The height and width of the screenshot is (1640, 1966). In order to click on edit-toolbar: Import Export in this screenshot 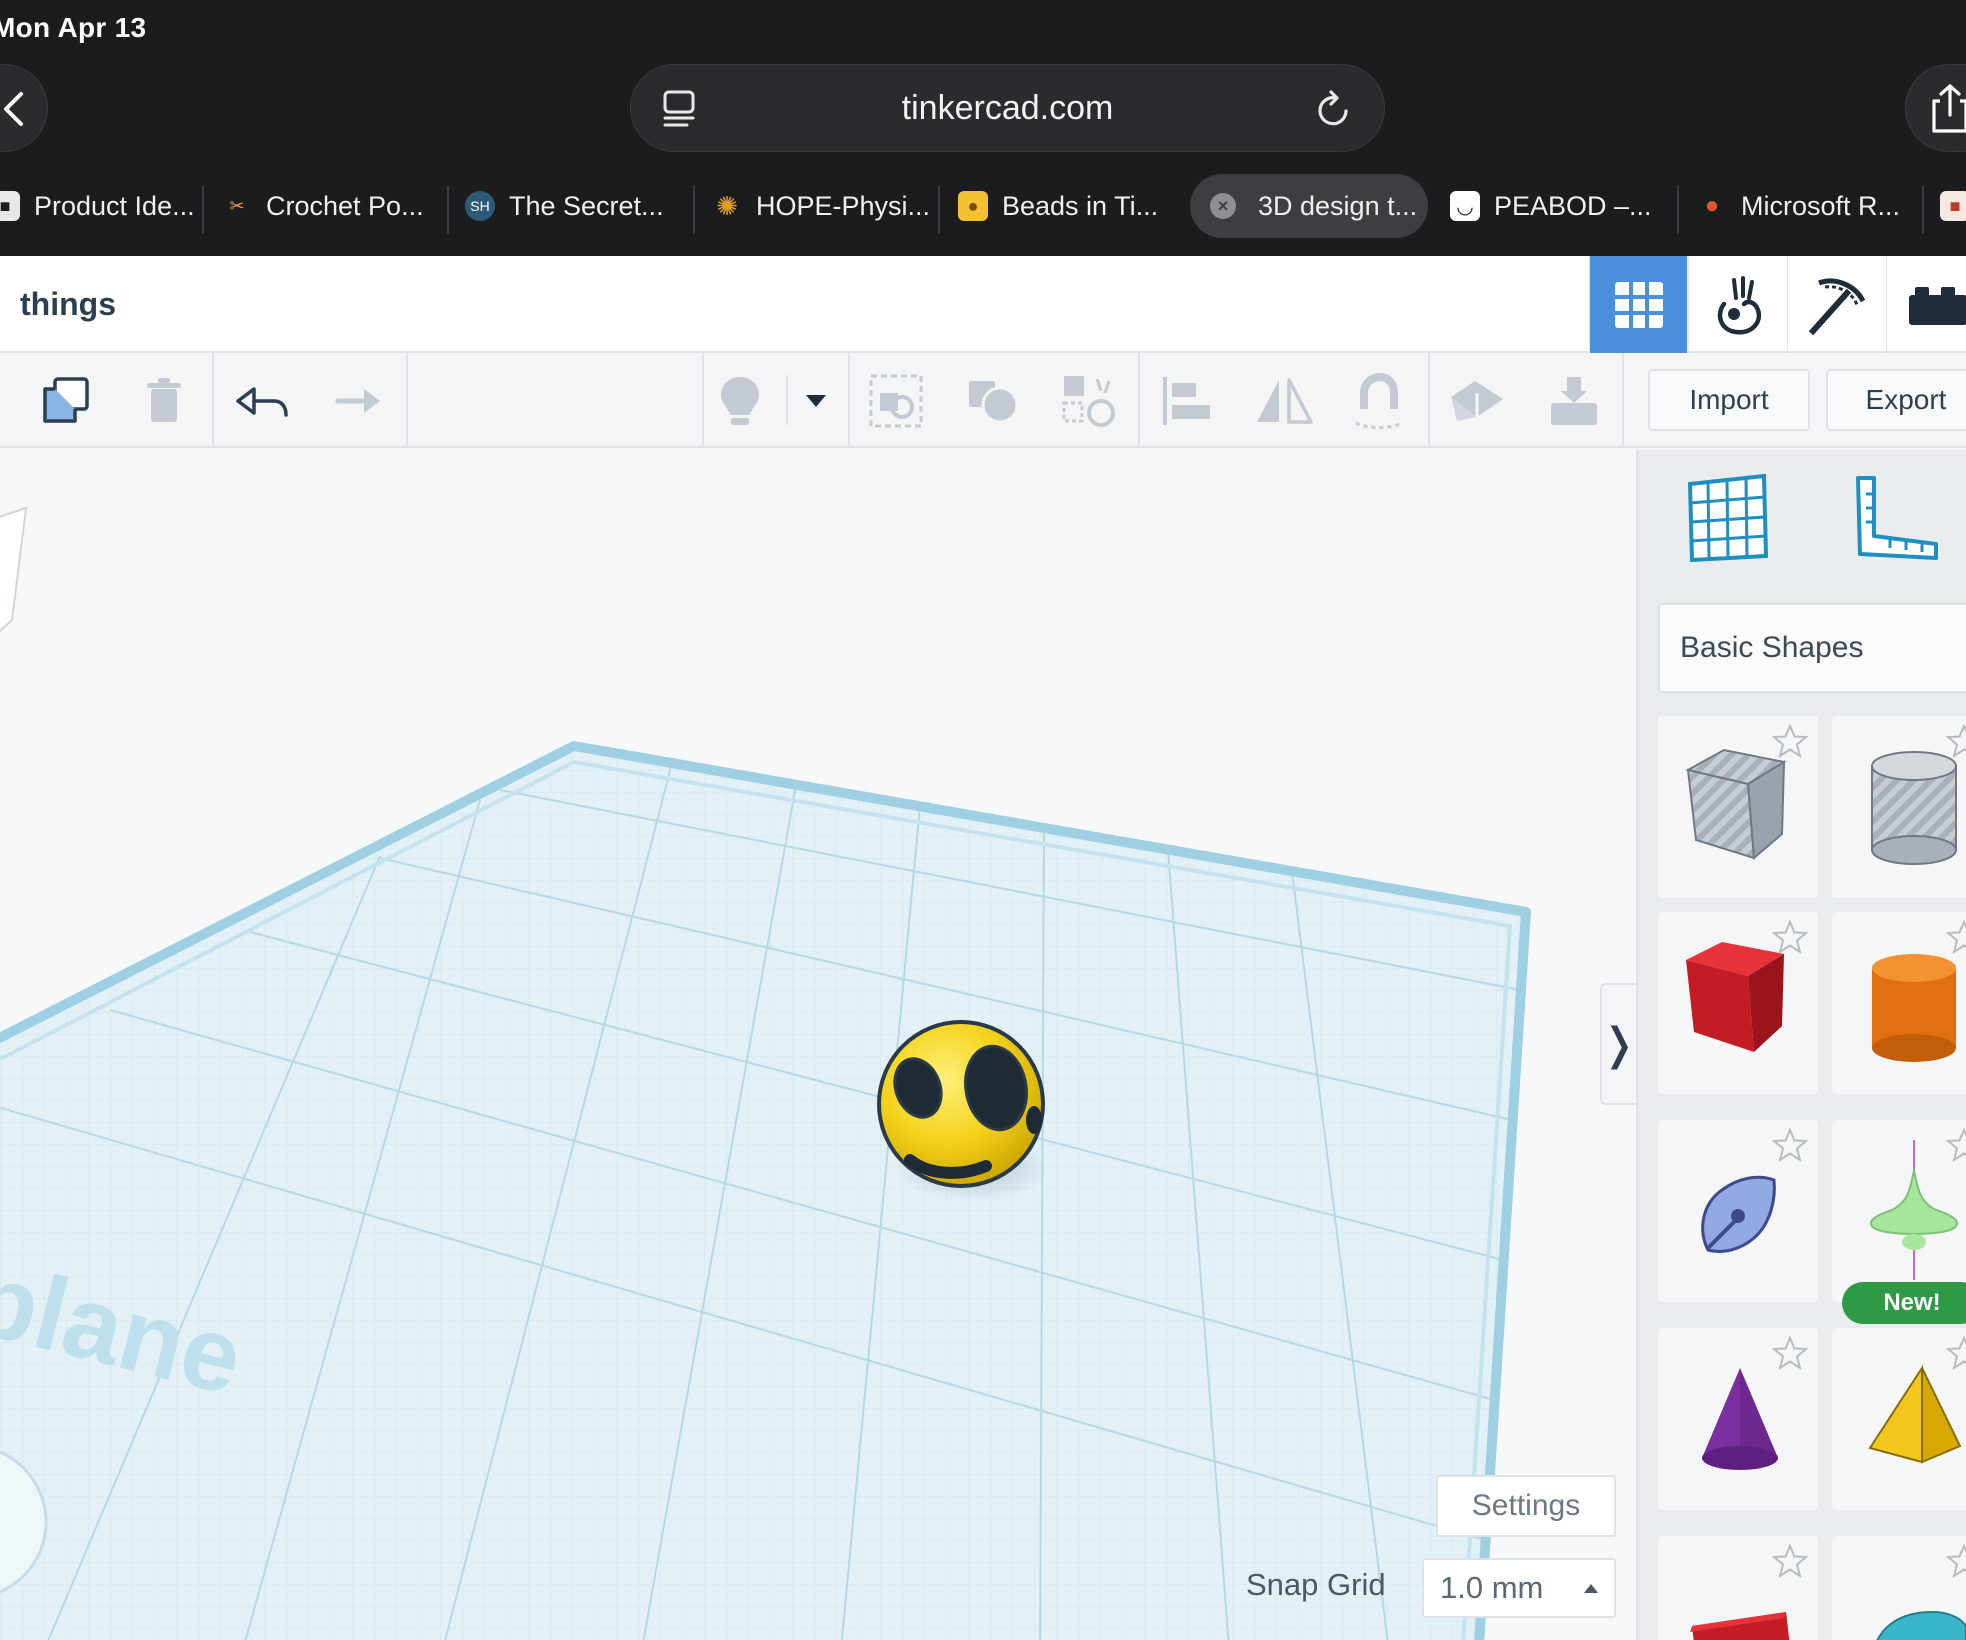, I will do `click(983, 400)`.